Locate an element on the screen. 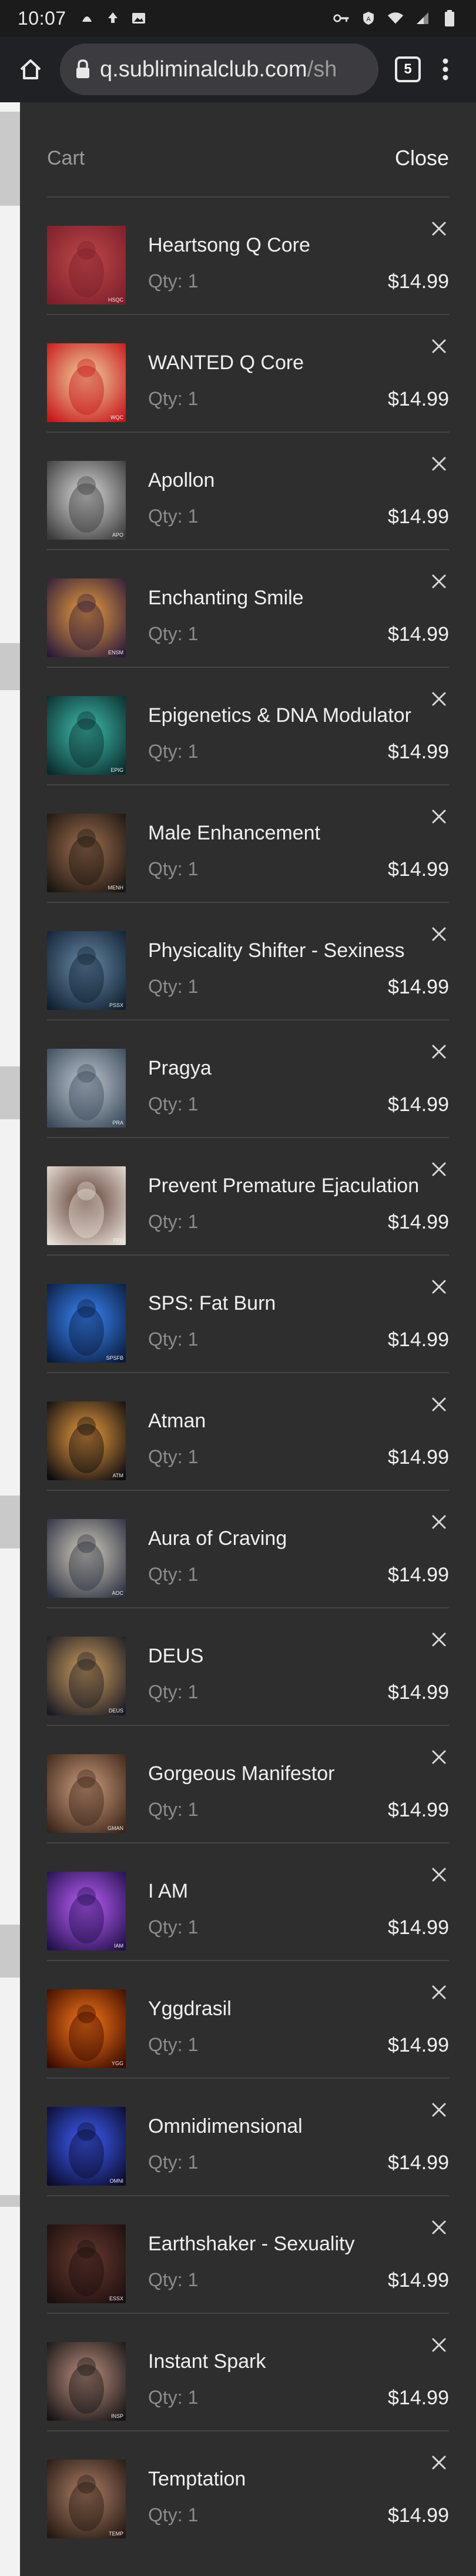 This screenshot has height=2576, width=476. product-thumbnail: APO is located at coordinates (87, 500).